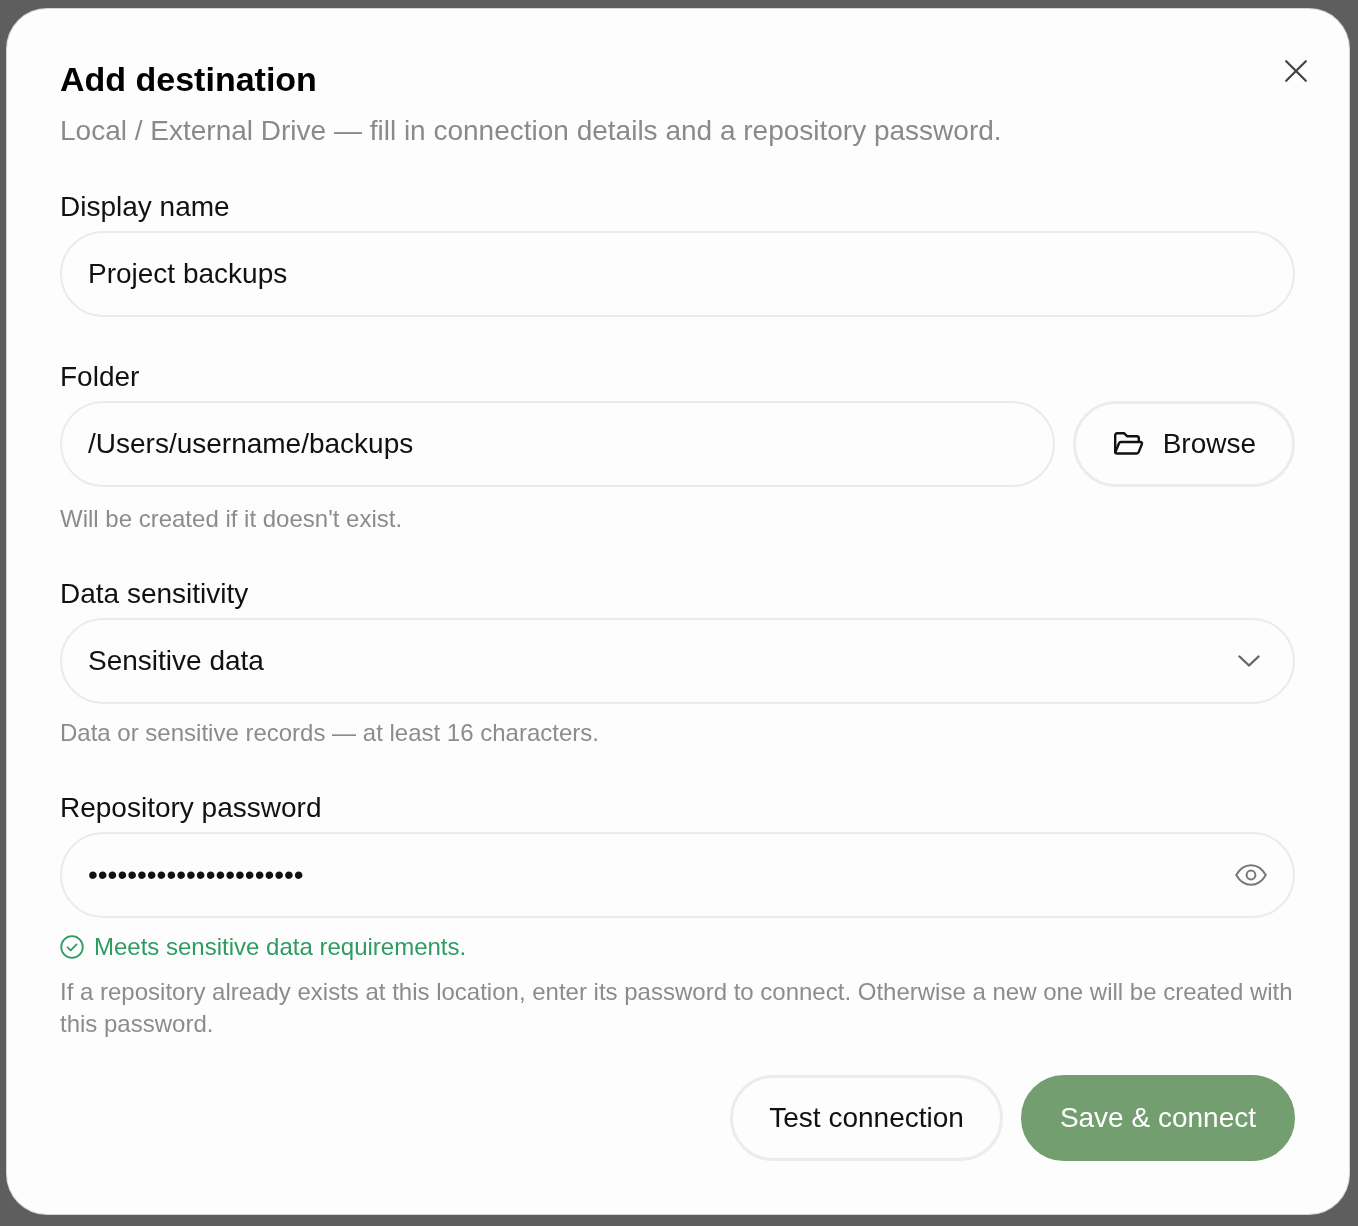 Image resolution: width=1358 pixels, height=1226 pixels. What do you see at coordinates (232, 519) in the screenshot?
I see `field-hint: Will be created if it doesn't exist.` at bounding box center [232, 519].